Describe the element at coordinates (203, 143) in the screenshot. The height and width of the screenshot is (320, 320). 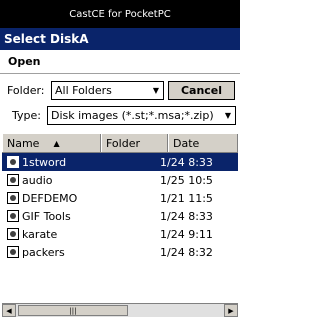
I see `column-header-date: Date` at that location.